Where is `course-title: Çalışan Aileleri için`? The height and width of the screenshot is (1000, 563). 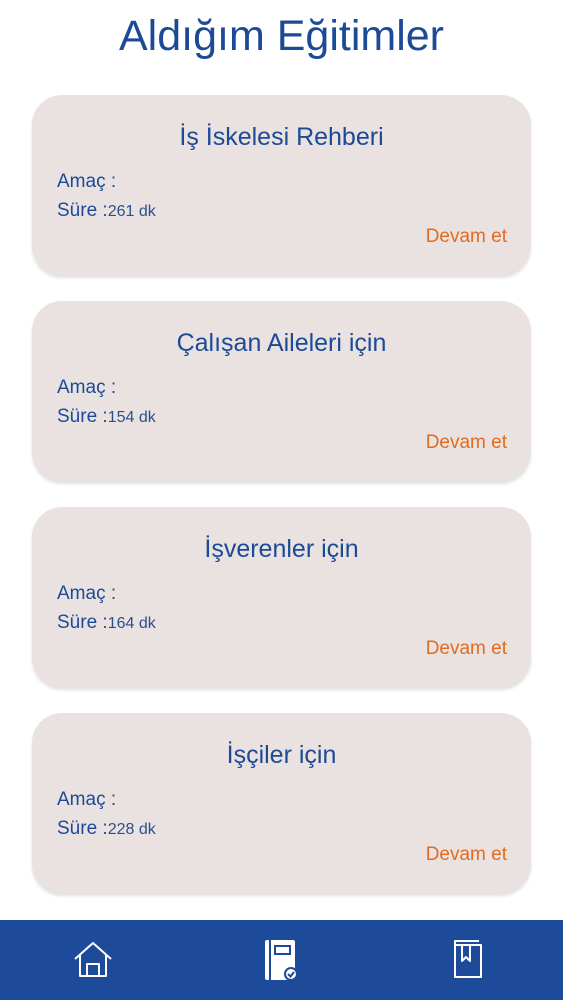
course-title: Çalışan Aileleri için is located at coordinates (281, 343).